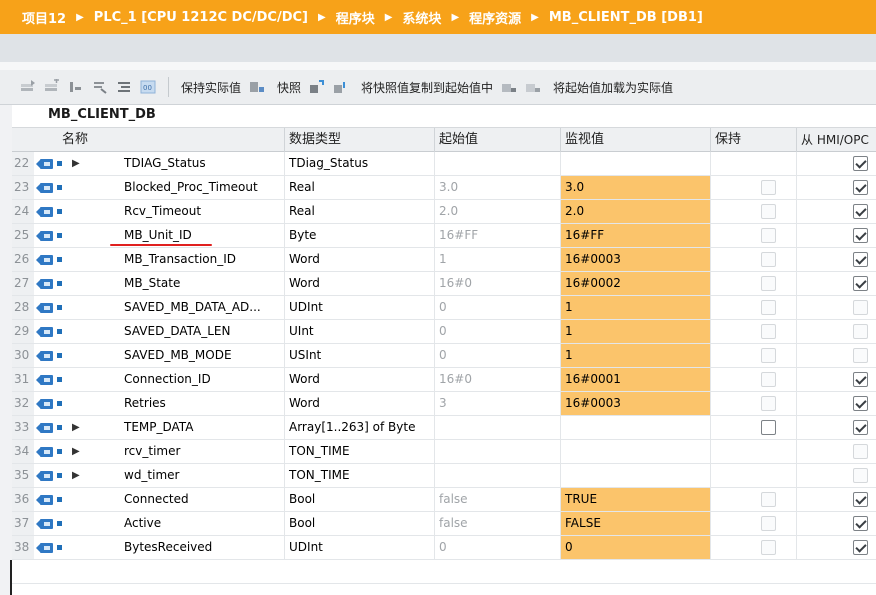 The image size is (876, 595). I want to click on table-row: 26 MB_Transaction_ID Word 1 16#0003, so click(444, 260).